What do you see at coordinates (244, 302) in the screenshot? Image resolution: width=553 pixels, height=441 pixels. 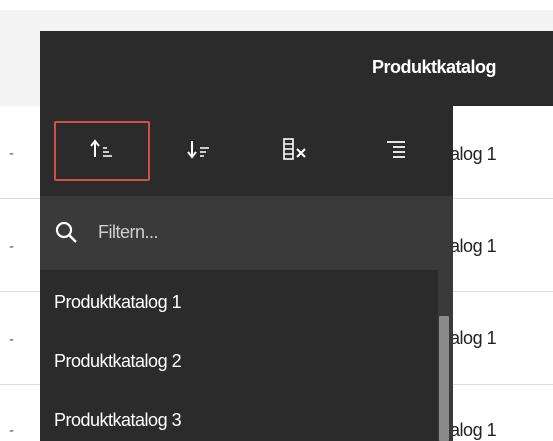 I see `list-item: Produktkatalog 1` at bounding box center [244, 302].